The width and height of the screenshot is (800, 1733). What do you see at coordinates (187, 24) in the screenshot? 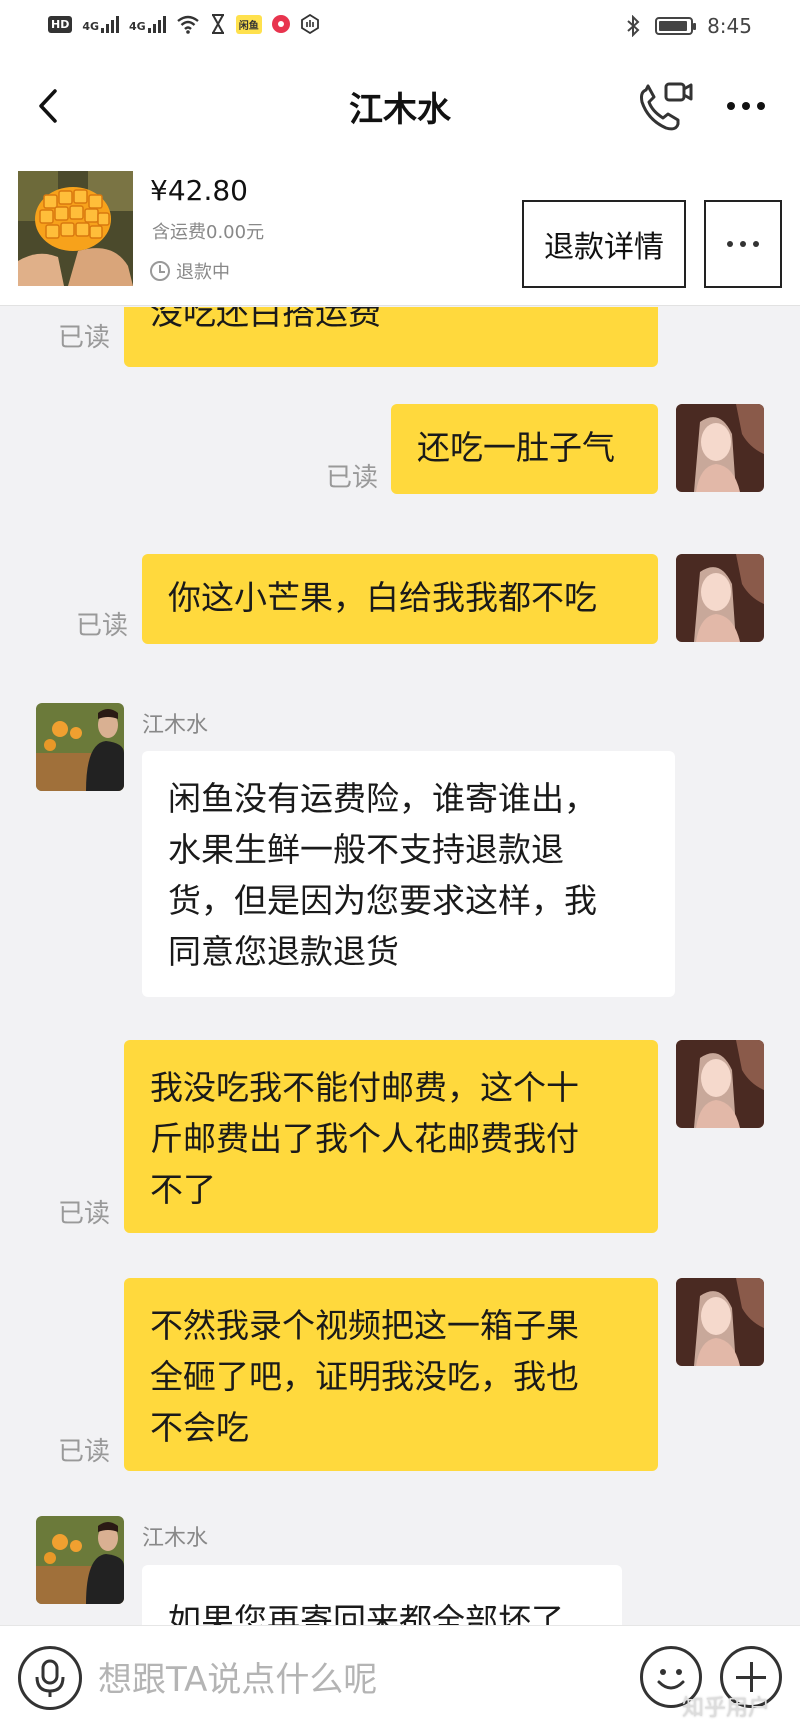
I see `wifi-icon` at bounding box center [187, 24].